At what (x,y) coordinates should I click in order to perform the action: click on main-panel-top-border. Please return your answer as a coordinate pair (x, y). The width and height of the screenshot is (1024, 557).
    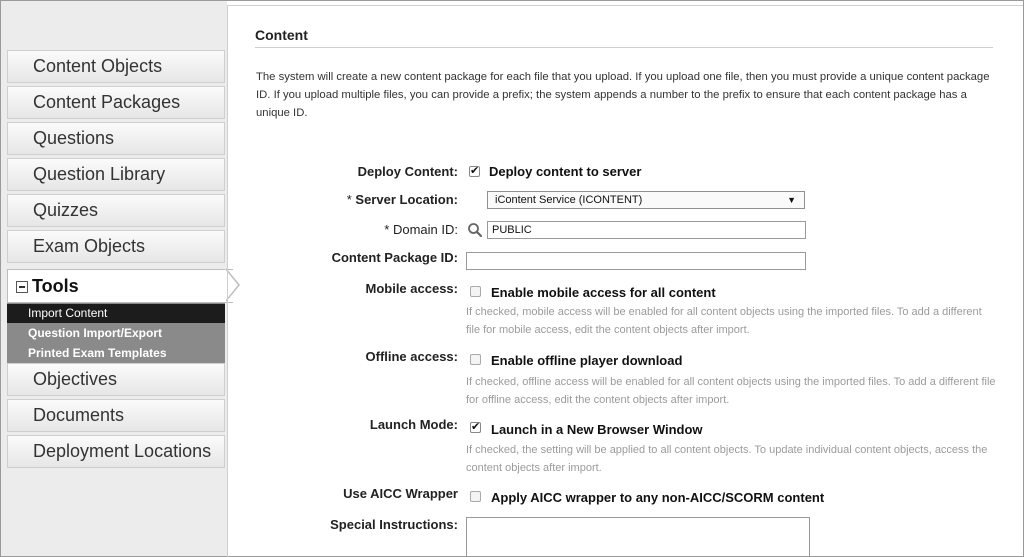
    Looking at the image, I should click on (625, 5).